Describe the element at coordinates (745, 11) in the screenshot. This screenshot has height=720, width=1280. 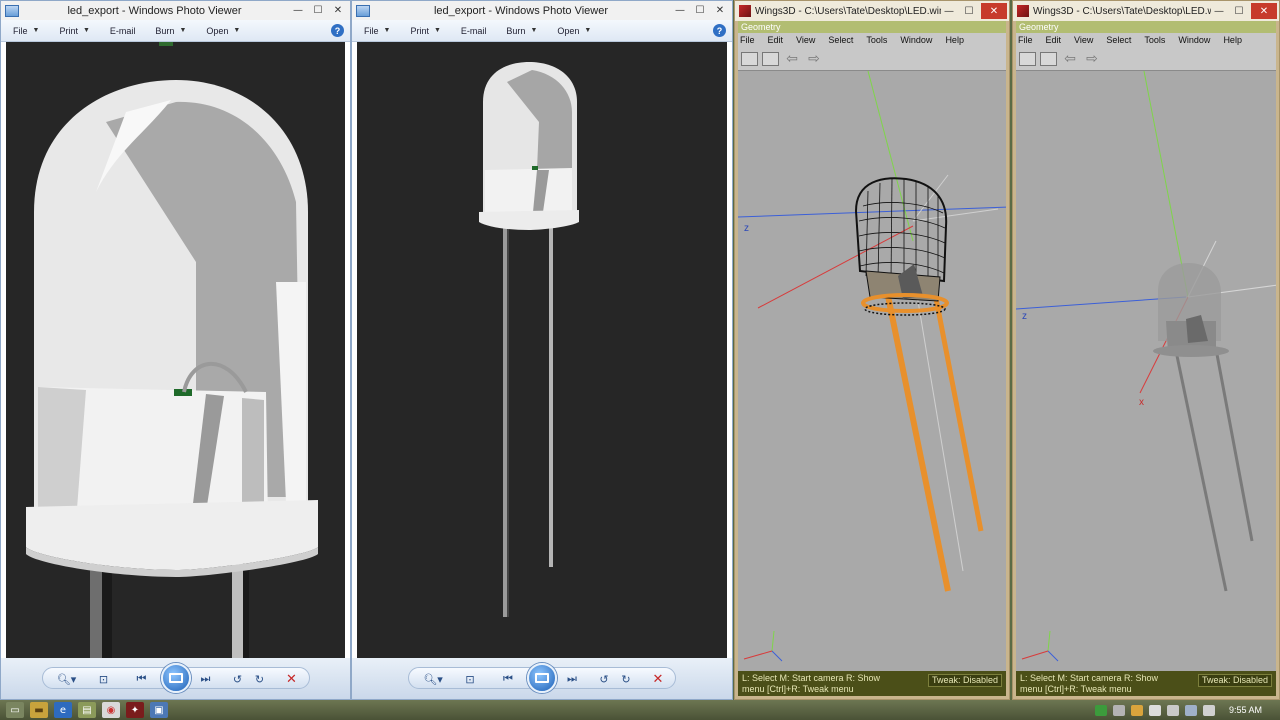
I see `wings3d-app-icon` at that location.